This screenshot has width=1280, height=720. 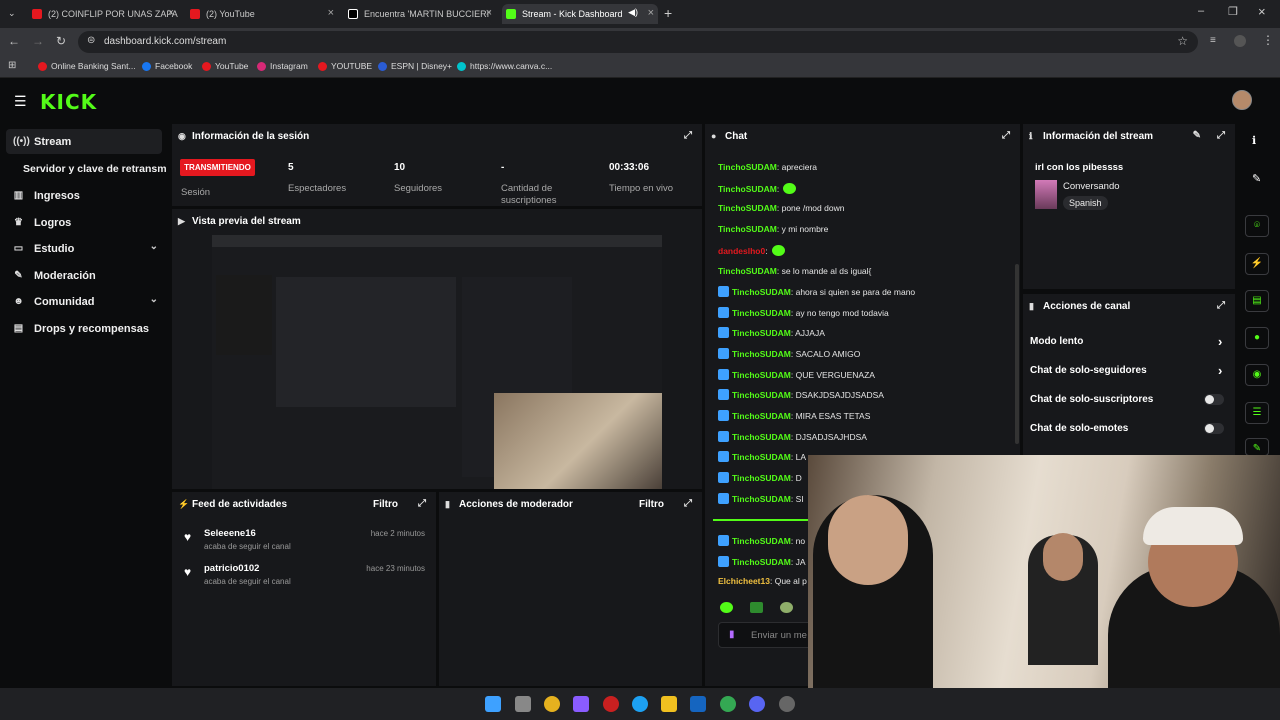 What do you see at coordinates (1214, 428) in the screenshot?
I see `emotes-only-toggle` at bounding box center [1214, 428].